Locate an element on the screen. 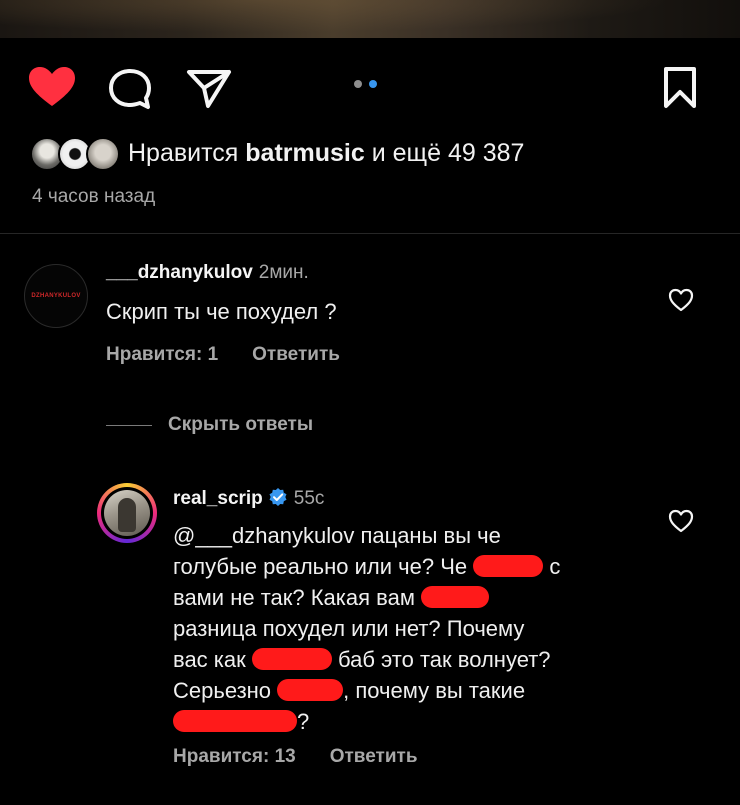 Image resolution: width=740 pixels, height=805 pixels. liker-username: batrmusic is located at coordinates (304, 153).